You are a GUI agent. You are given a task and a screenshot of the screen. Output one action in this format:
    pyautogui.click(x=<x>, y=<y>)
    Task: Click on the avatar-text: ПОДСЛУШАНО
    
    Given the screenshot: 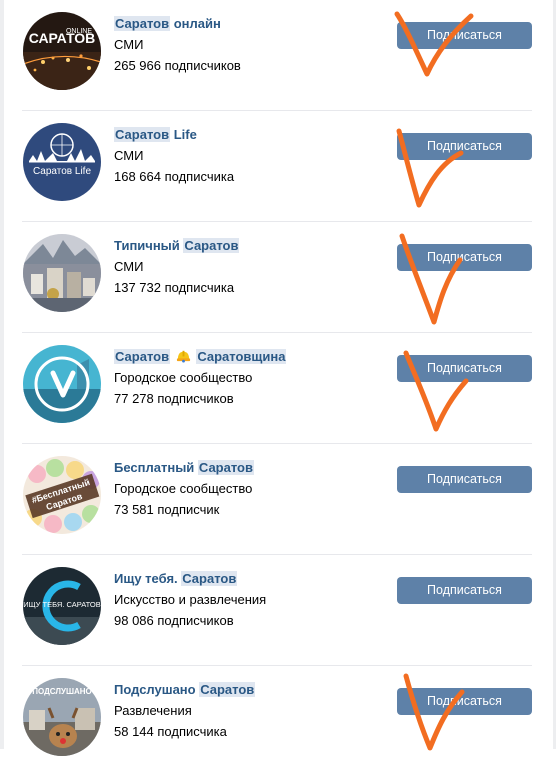 What is the action you would take?
    pyautogui.click(x=62, y=691)
    